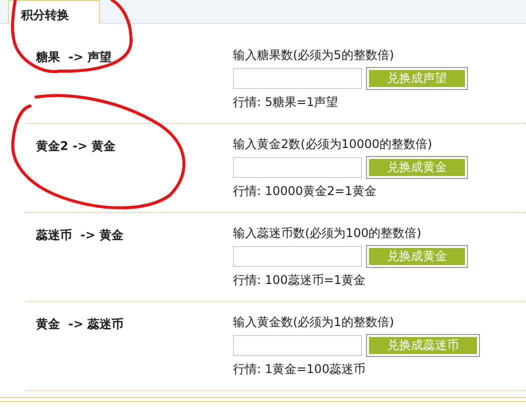  What do you see at coordinates (54, 12) in the screenshot?
I see `tab: 积分转换` at bounding box center [54, 12].